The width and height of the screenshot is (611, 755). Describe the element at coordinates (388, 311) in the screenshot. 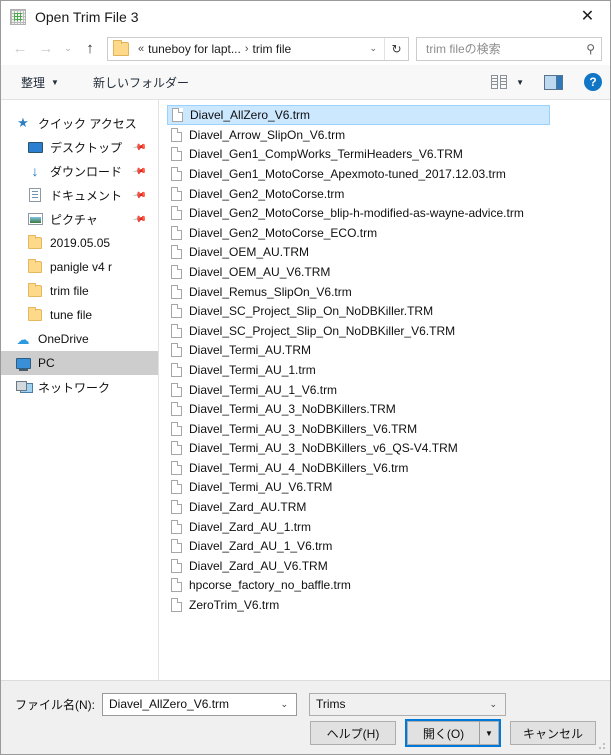

I see `file-list-item: Diavel_SC_Project_Slip_On_NoDBKiller.TRM` at that location.